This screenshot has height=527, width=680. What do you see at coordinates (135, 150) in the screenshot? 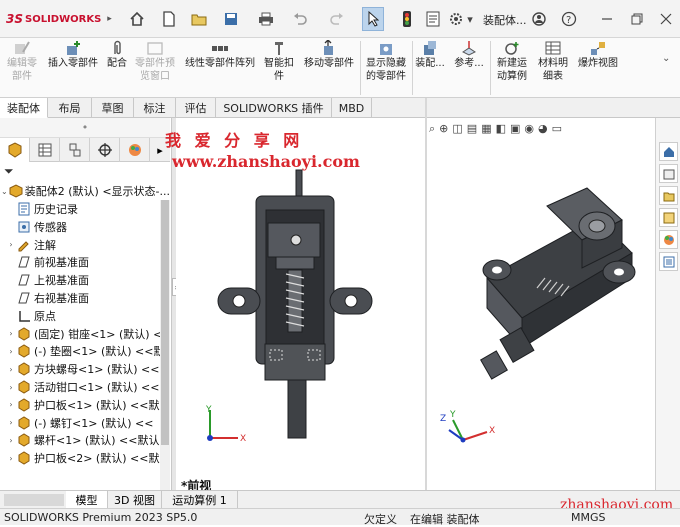
I see `display-manager-tab-icon` at bounding box center [135, 150].